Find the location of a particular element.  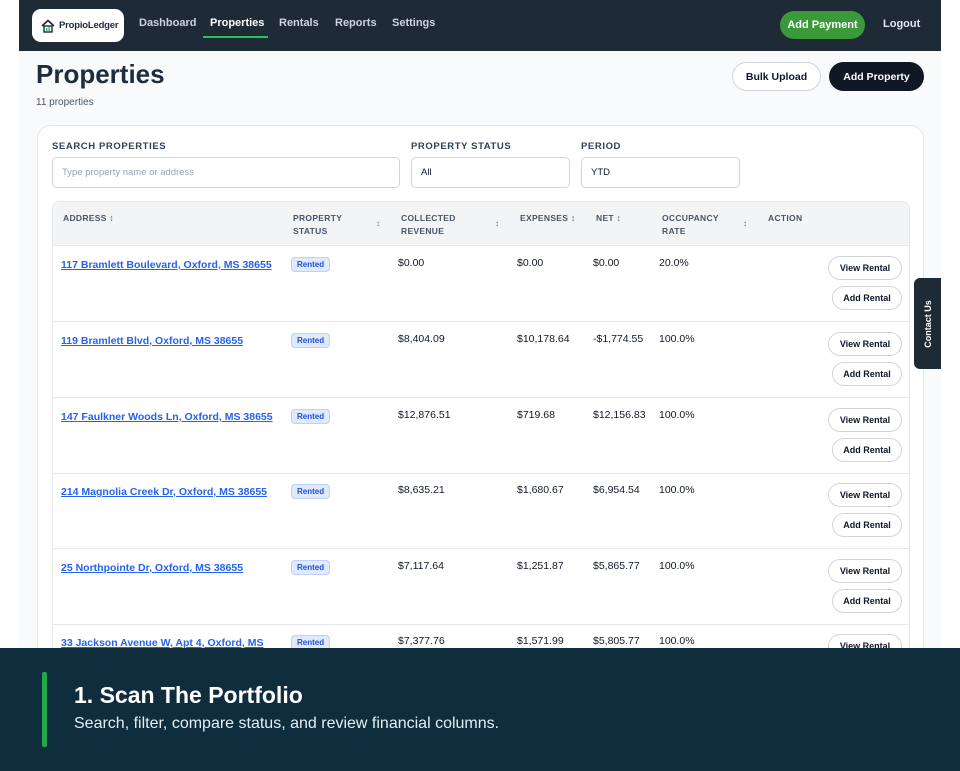

accent-bar is located at coordinates (44, 709).